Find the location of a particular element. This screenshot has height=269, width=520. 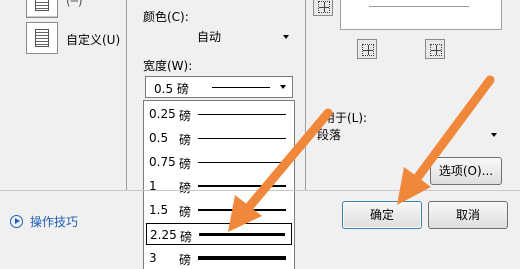

width-combo: 0.5 磅 is located at coordinates (219, 87).